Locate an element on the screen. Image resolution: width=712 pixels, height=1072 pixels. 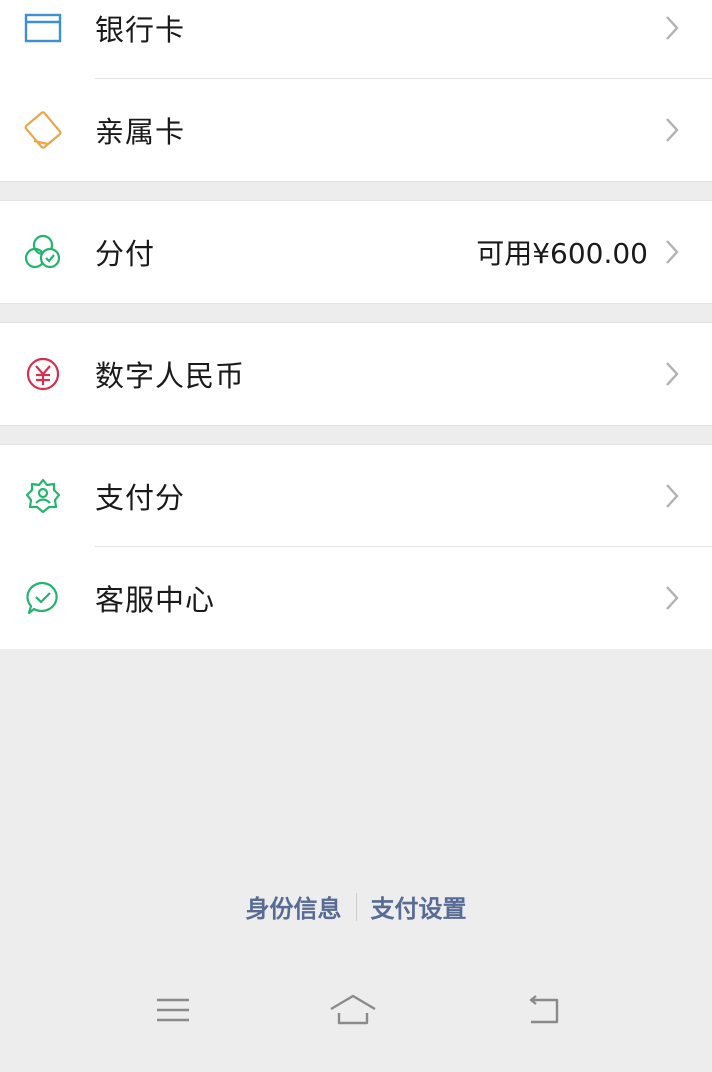
customer-service-row: 客服中心 is located at coordinates (356, 598).